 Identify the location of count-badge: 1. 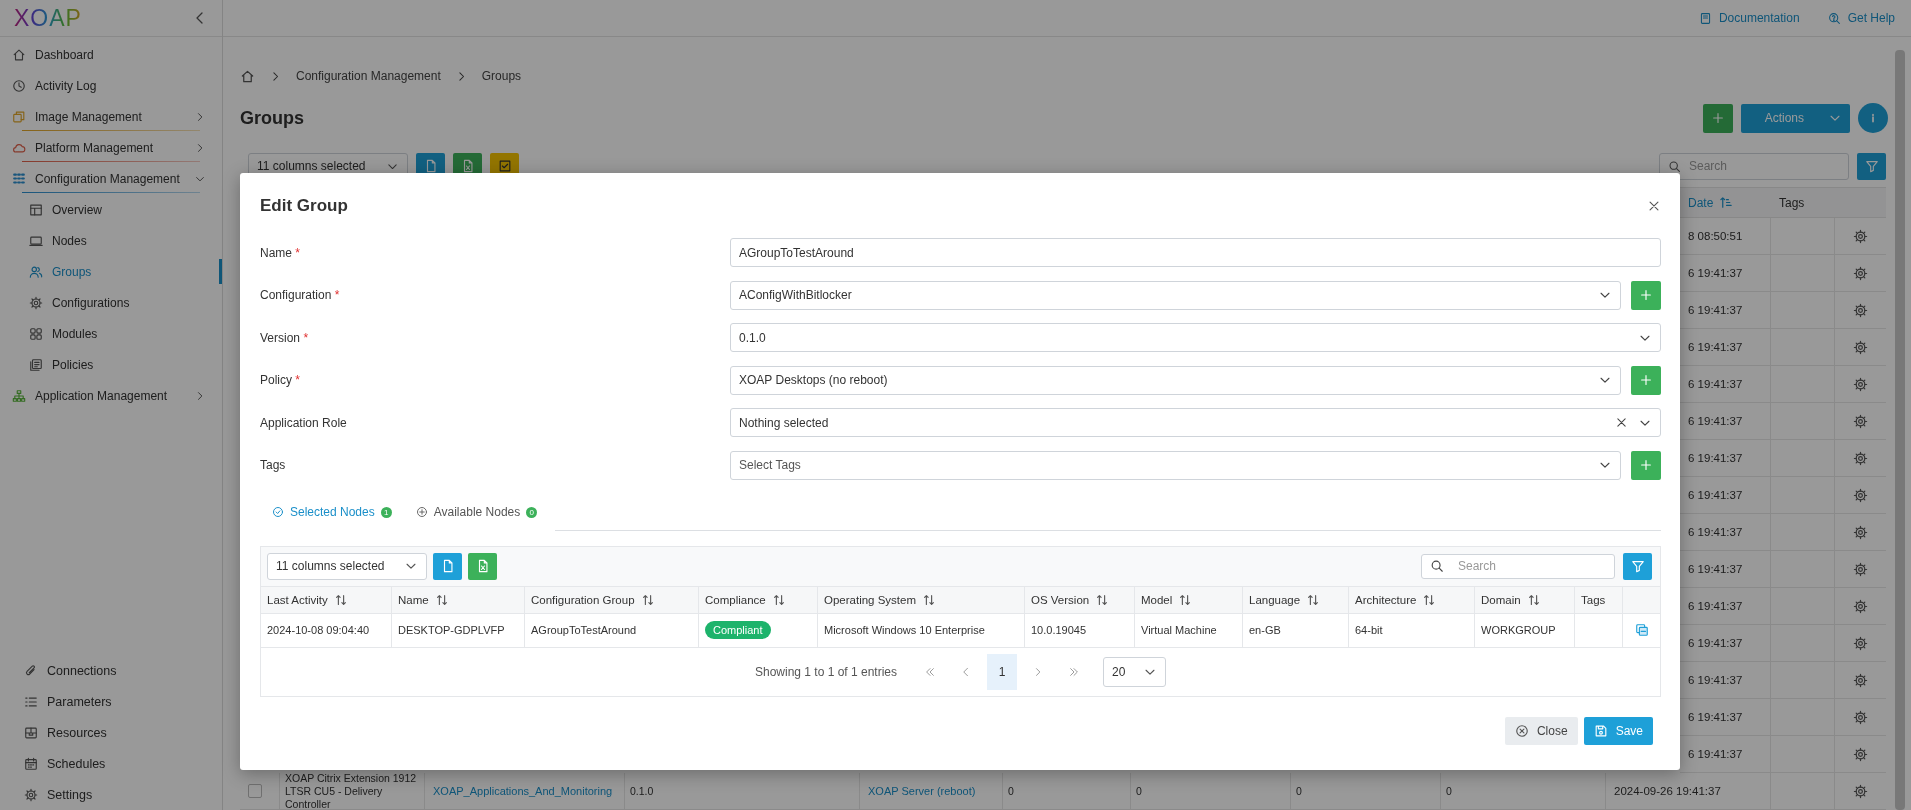
(386, 512).